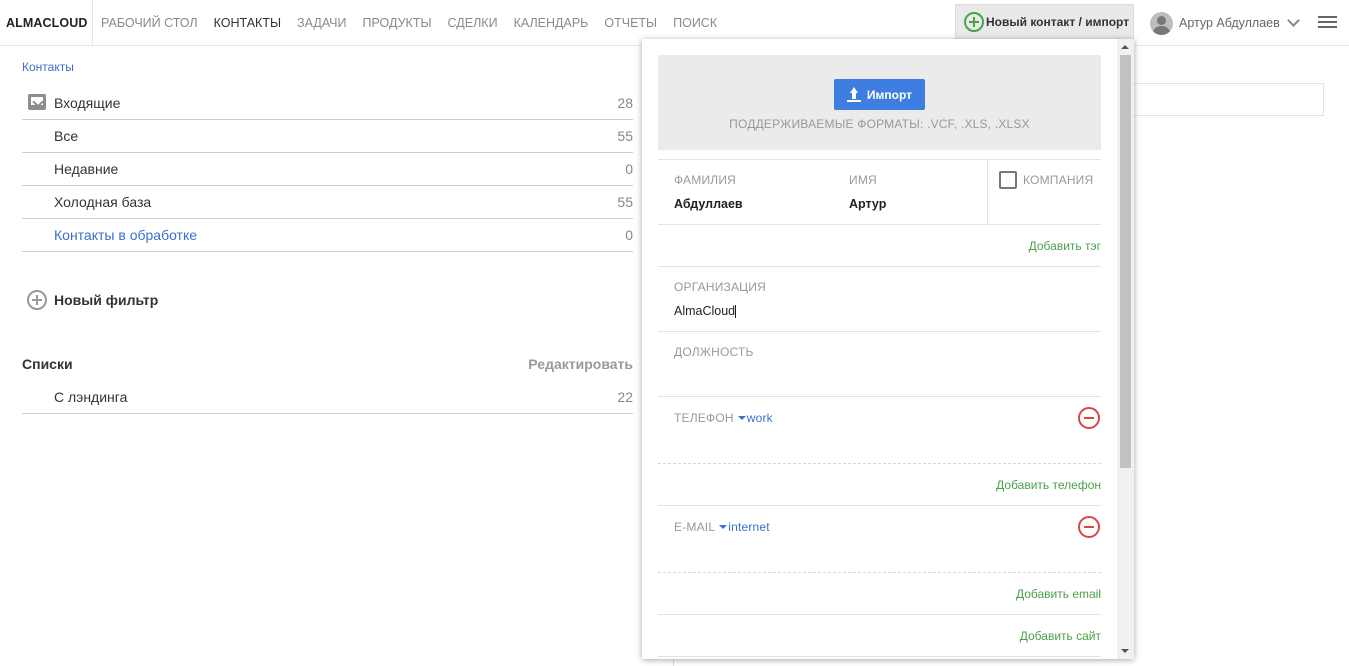 The width and height of the screenshot is (1349, 666). What do you see at coordinates (327, 202) in the screenshot?
I see `filter-item-cold-base: Холодная база 55` at bounding box center [327, 202].